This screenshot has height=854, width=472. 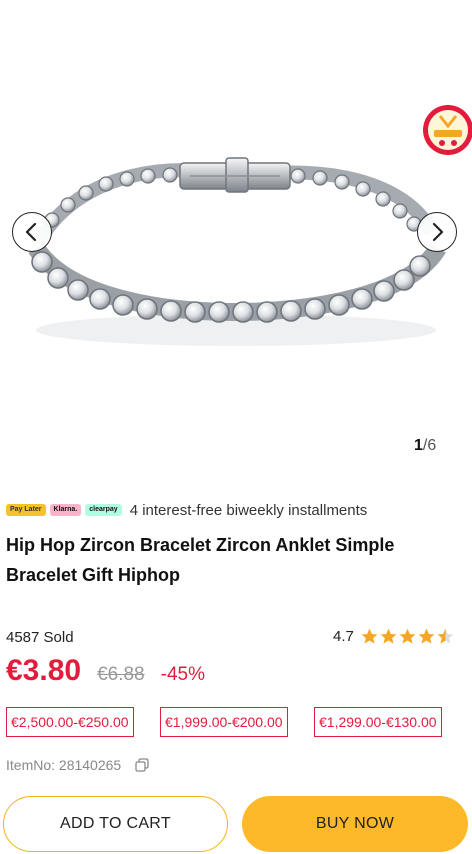 What do you see at coordinates (355, 824) in the screenshot?
I see `buy-now-button: BUY NOW` at bounding box center [355, 824].